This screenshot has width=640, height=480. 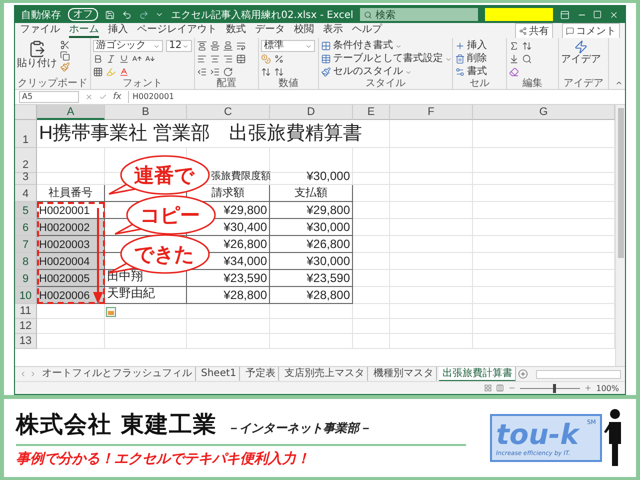 What do you see at coordinates (333, 30) in the screenshot?
I see `ribbon-tab: 表示` at bounding box center [333, 30].